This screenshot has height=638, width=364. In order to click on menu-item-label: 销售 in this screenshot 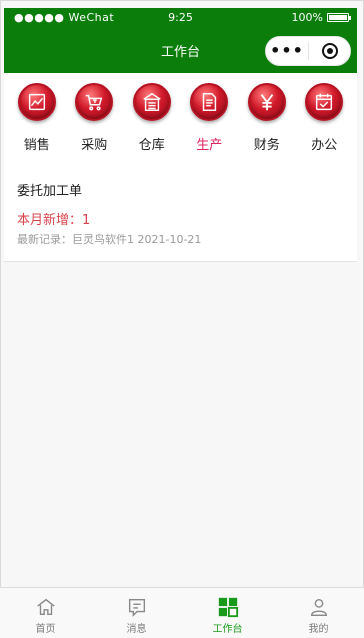, I will do `click(36, 145)`.